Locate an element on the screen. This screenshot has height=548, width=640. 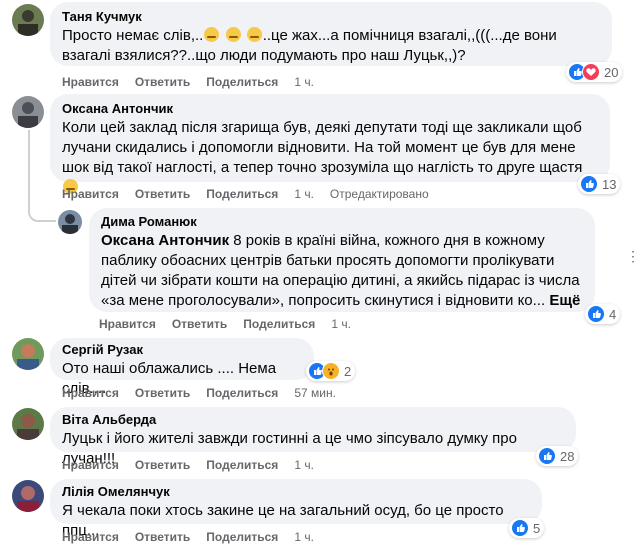
timestamp: 57 мин. is located at coordinates (315, 393).